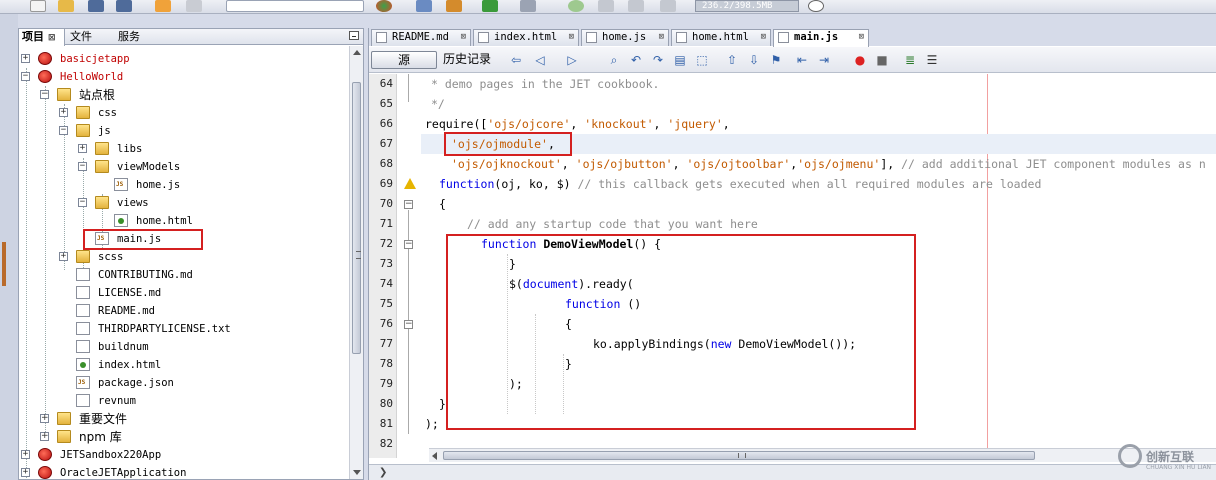  I want to click on save-icon, so click(96, 6).